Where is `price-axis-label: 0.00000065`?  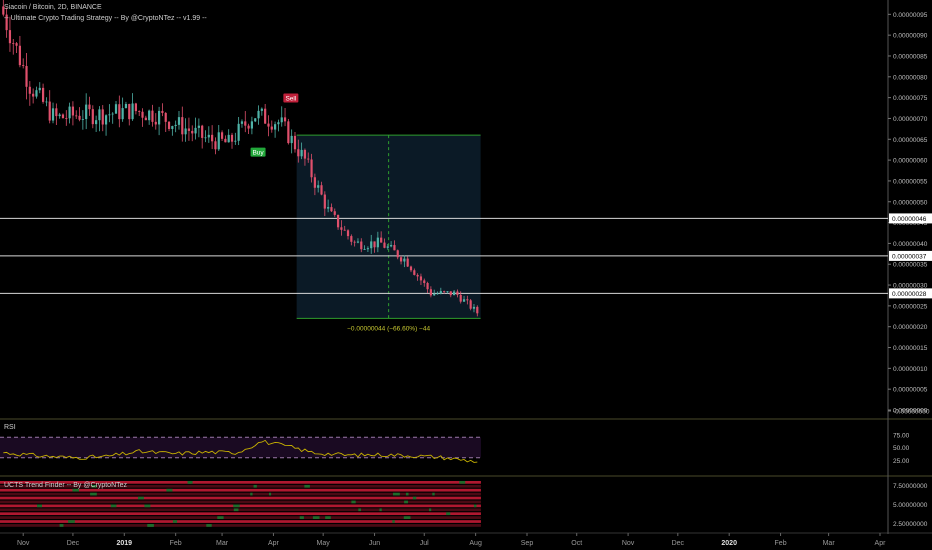
price-axis-label: 0.00000065 is located at coordinates (910, 140).